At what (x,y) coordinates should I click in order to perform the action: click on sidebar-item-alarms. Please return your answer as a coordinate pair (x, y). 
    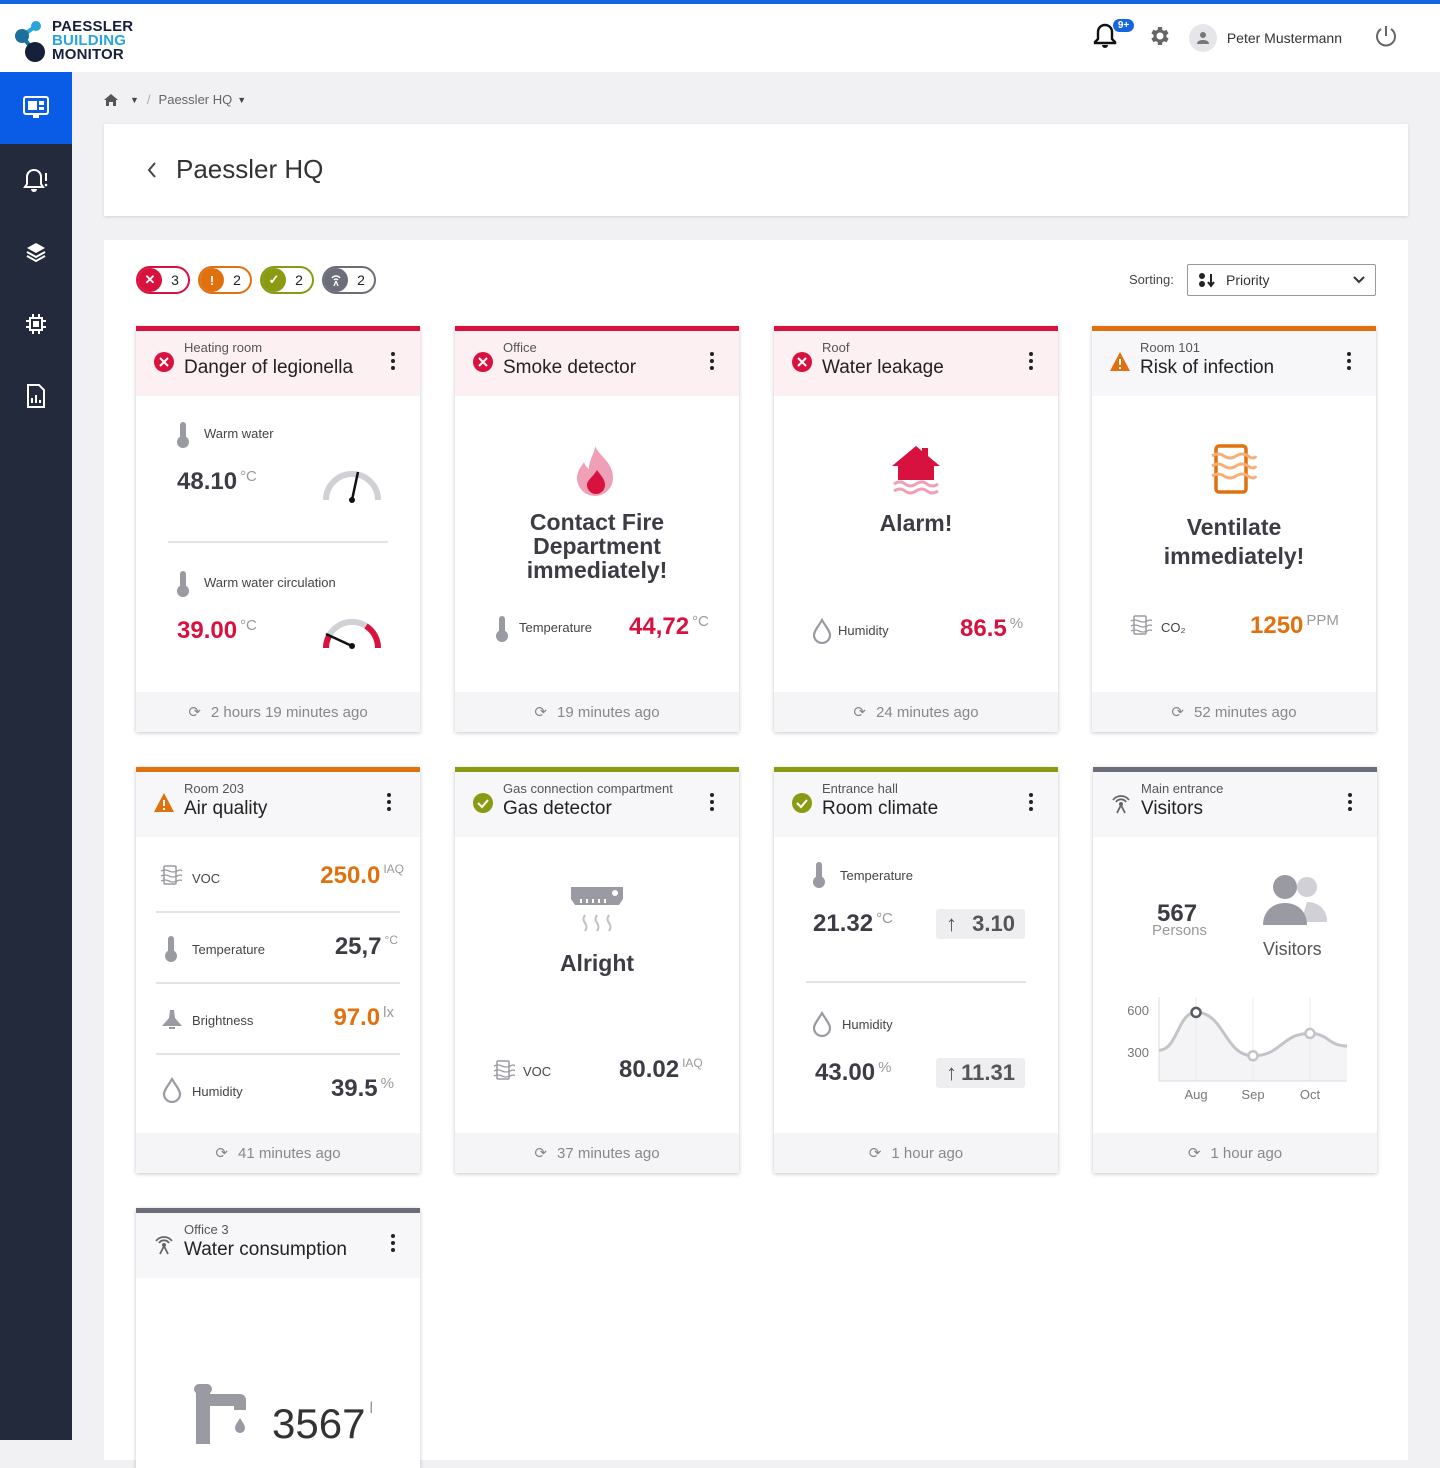
    Looking at the image, I should click on (36, 180).